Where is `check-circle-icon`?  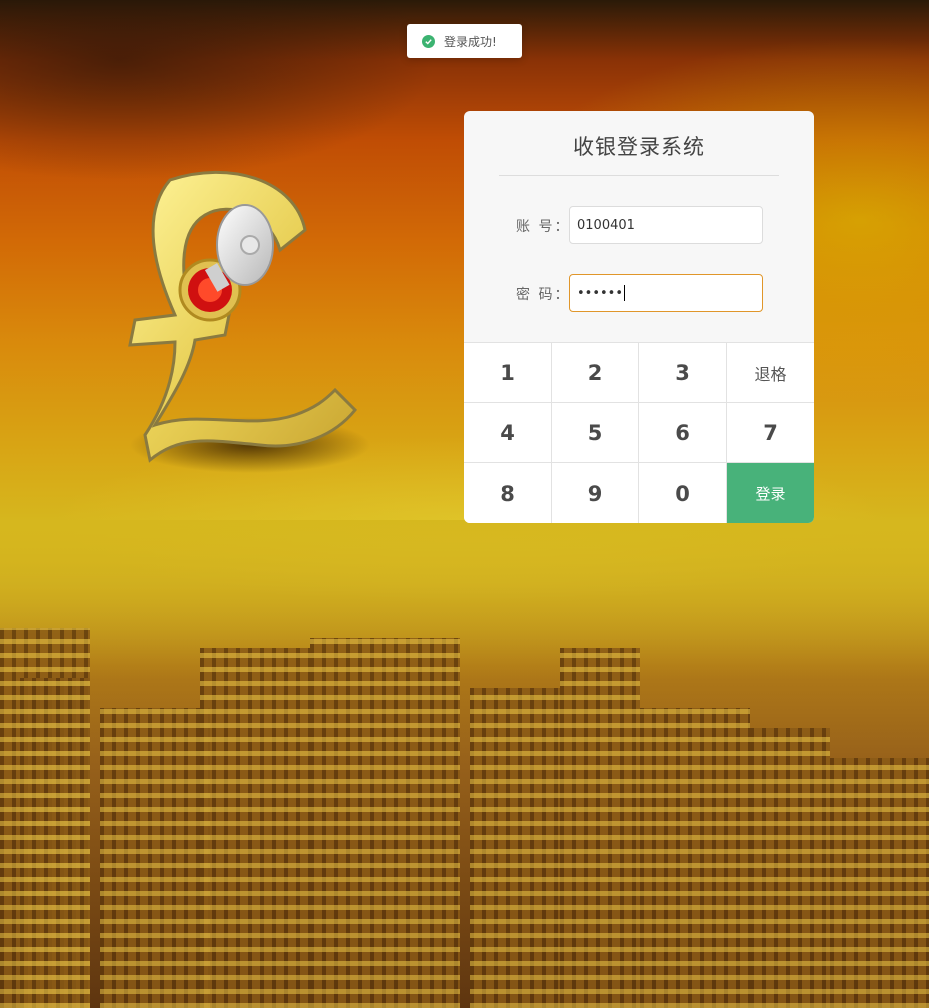
check-circle-icon is located at coordinates (428, 41).